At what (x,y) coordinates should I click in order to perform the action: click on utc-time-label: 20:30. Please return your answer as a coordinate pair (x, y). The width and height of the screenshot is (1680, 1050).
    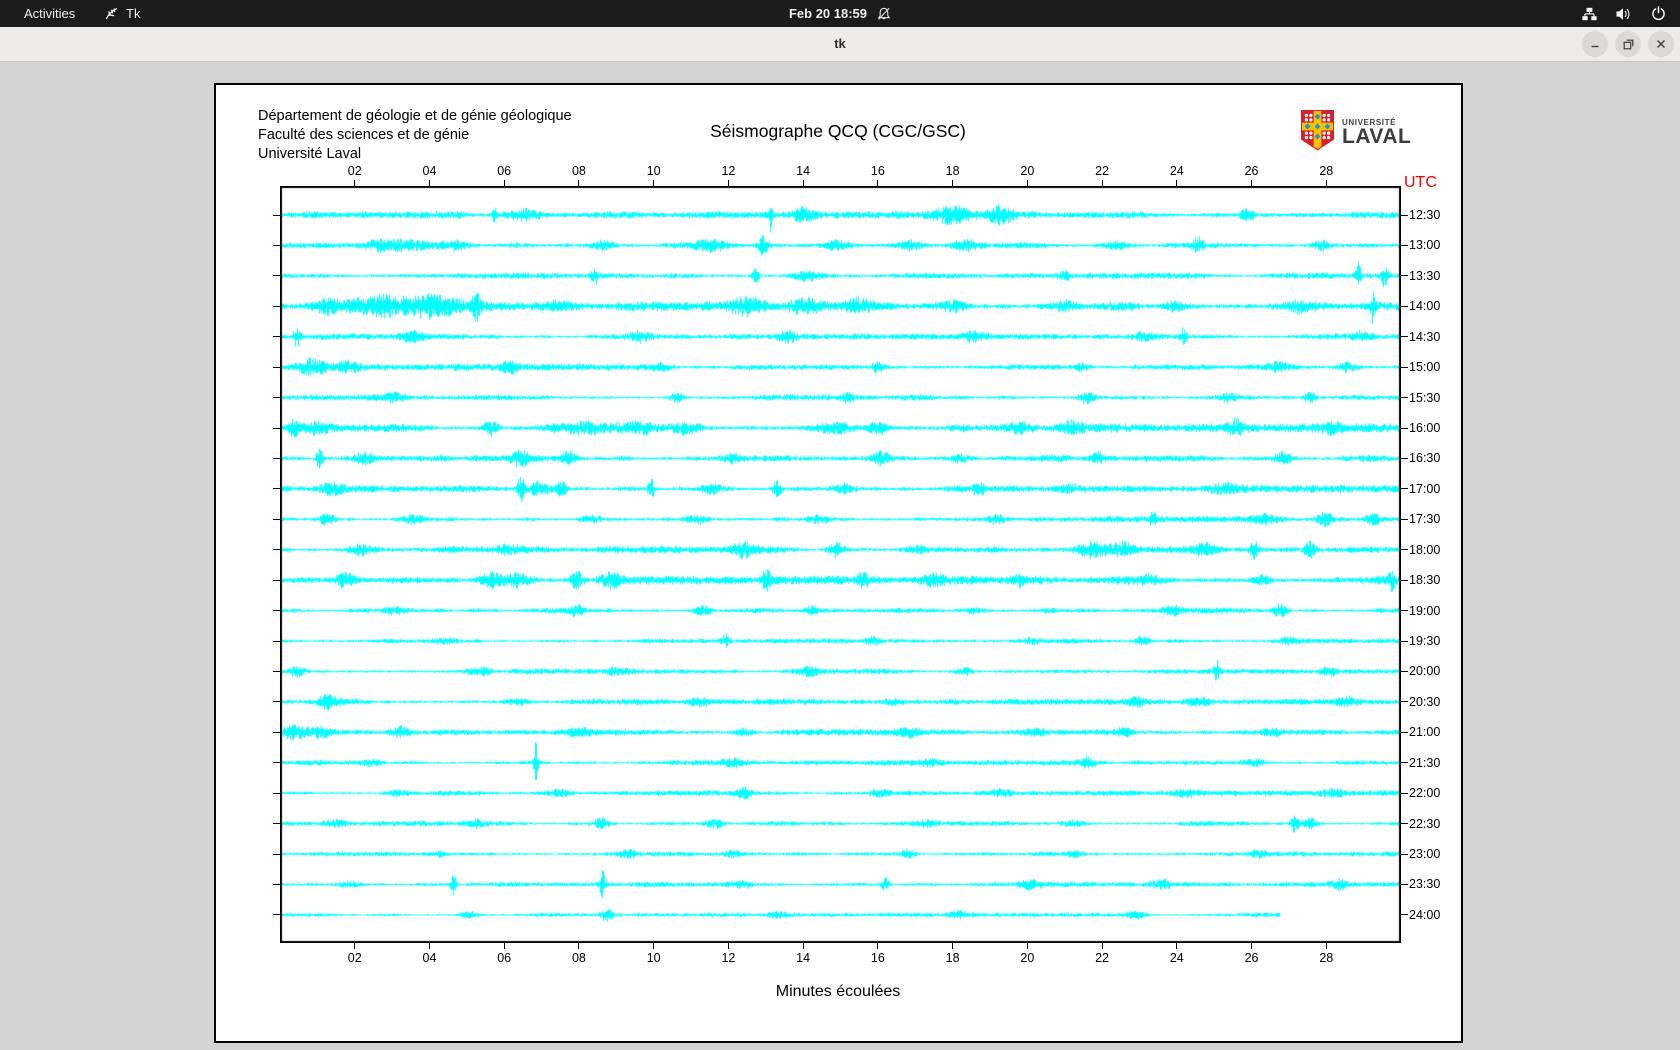
    Looking at the image, I should click on (1425, 701).